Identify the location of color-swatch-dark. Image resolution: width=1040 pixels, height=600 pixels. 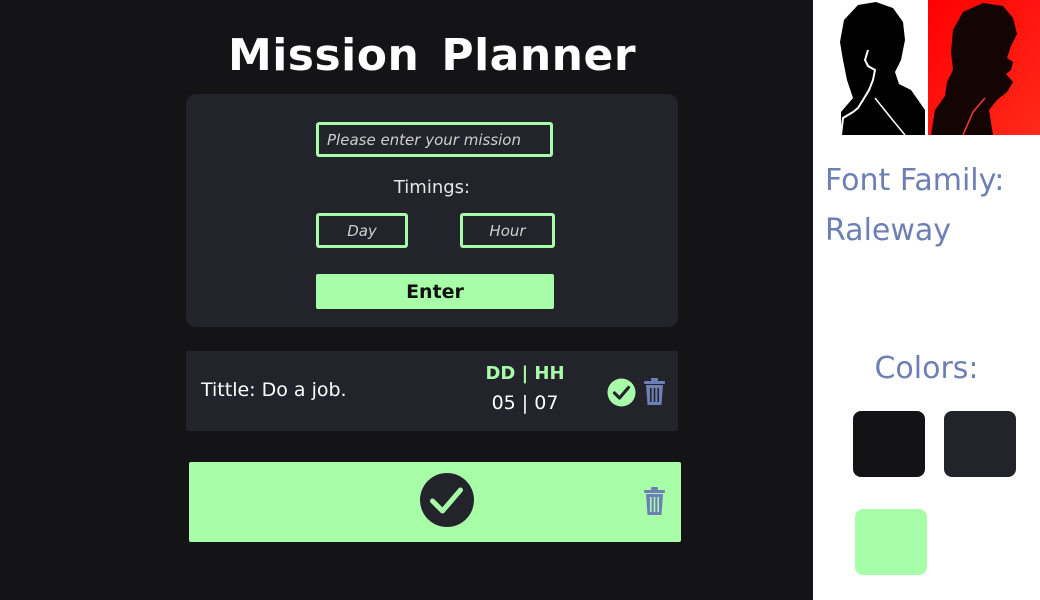
(889, 444).